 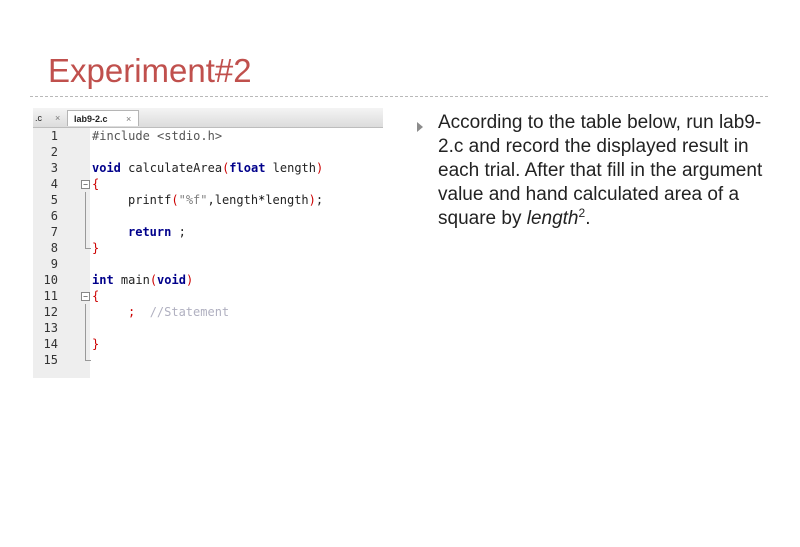 I want to click on code-text: #include <stdio.h>, so click(x=157, y=136).